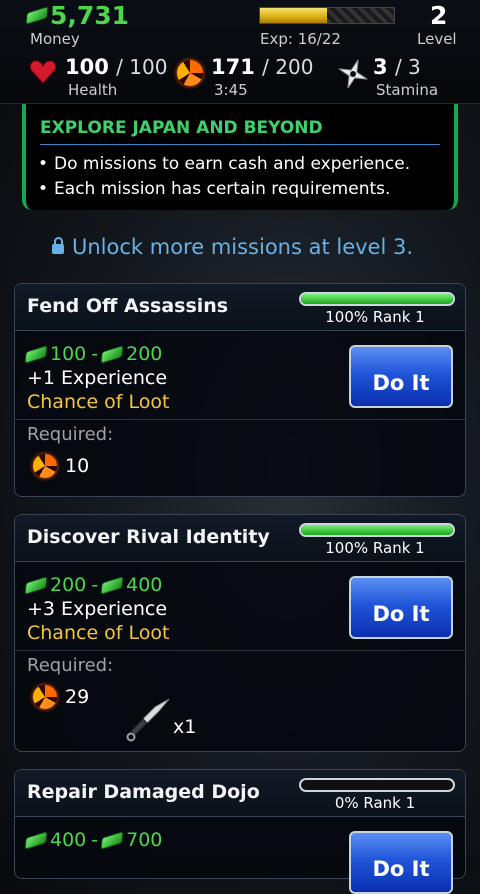  Describe the element at coordinates (293, 15) in the screenshot. I see `experience-bar-fill` at that location.